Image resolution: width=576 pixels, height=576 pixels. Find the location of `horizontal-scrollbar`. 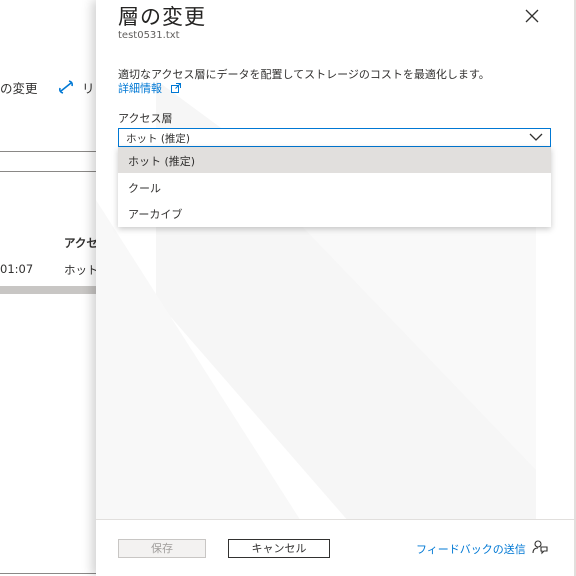

horizontal-scrollbar is located at coordinates (48, 290).